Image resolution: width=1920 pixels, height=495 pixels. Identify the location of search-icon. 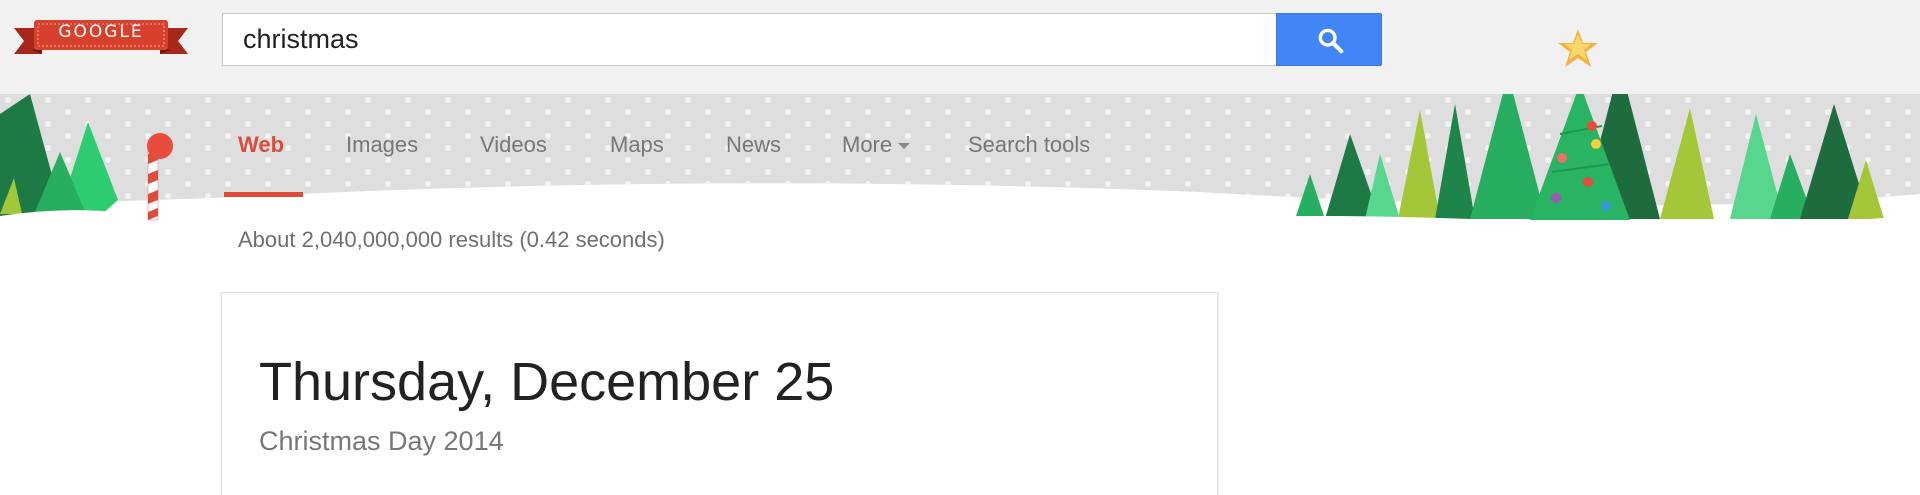
(1331, 41).